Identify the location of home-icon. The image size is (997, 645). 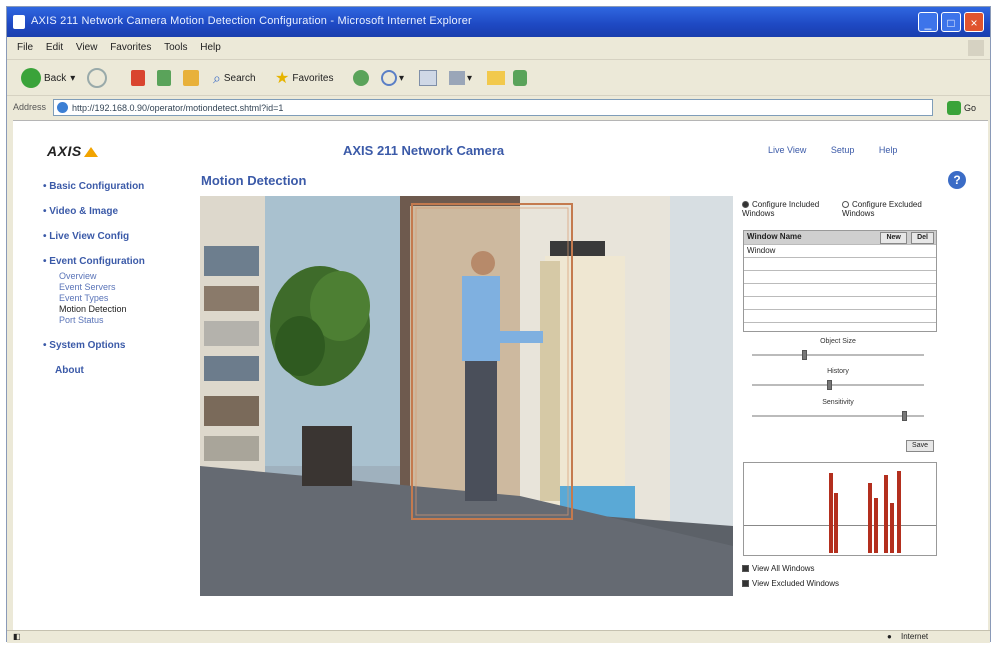
(191, 78).